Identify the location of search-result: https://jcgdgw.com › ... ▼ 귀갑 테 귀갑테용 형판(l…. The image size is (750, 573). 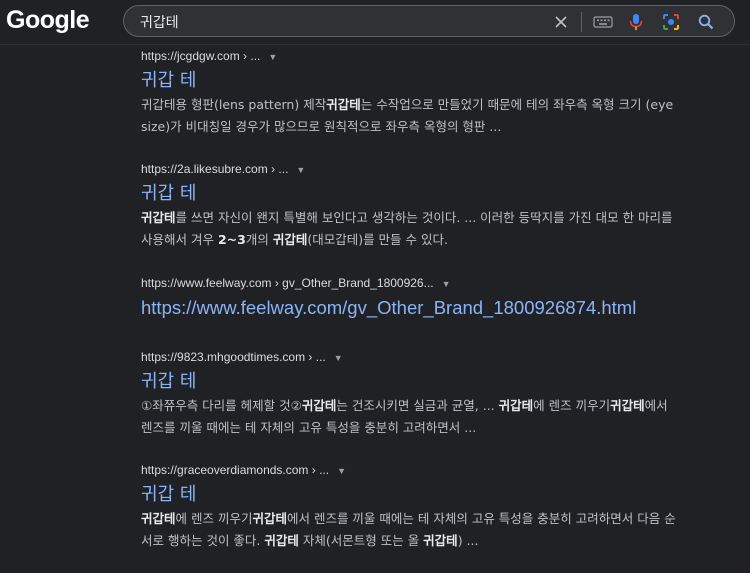
(411, 92).